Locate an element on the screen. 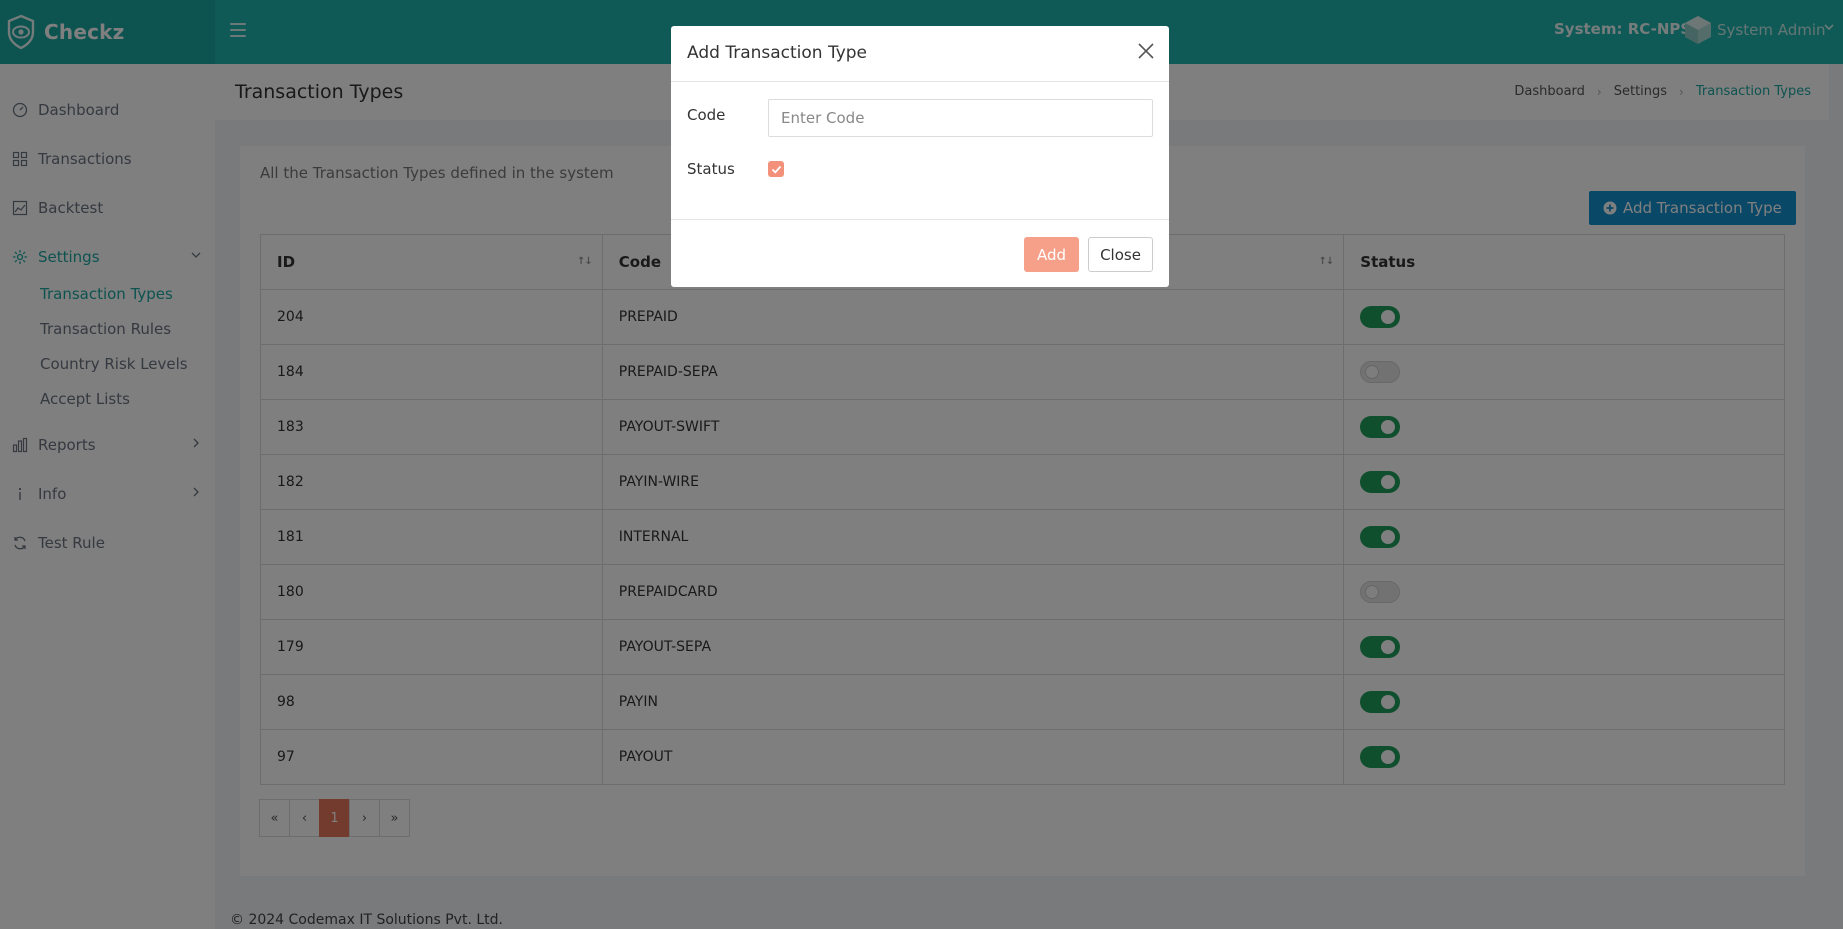 The width and height of the screenshot is (1843, 929). modal-title: Add Transaction Type is located at coordinates (777, 53).